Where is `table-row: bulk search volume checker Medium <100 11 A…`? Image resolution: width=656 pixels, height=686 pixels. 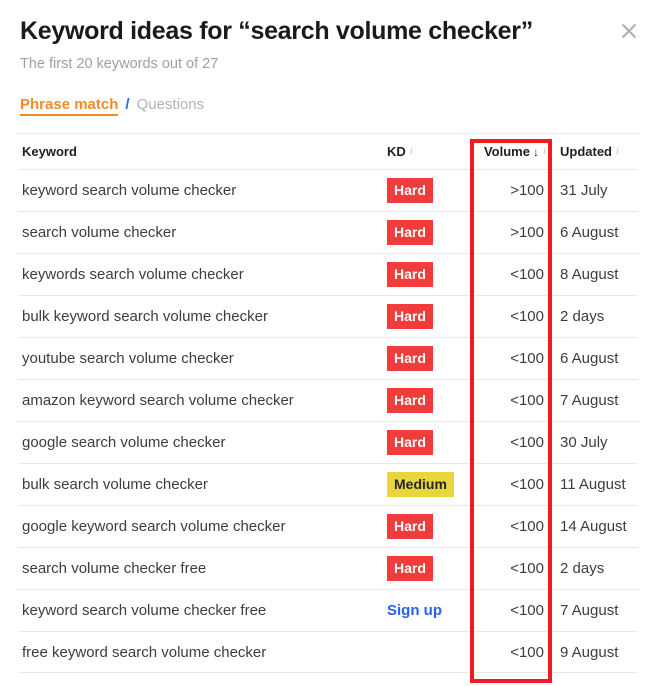 table-row: bulk search volume checker Medium <100 11 A… is located at coordinates (328, 484).